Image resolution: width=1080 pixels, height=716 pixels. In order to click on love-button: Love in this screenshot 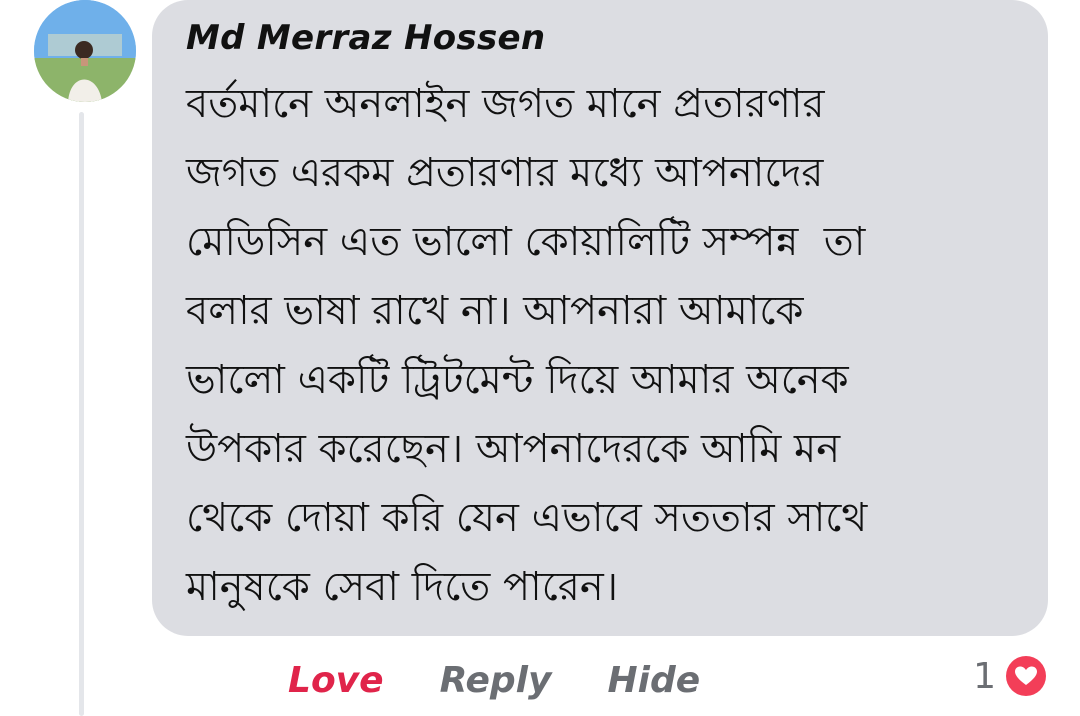, I will do `click(336, 680)`.